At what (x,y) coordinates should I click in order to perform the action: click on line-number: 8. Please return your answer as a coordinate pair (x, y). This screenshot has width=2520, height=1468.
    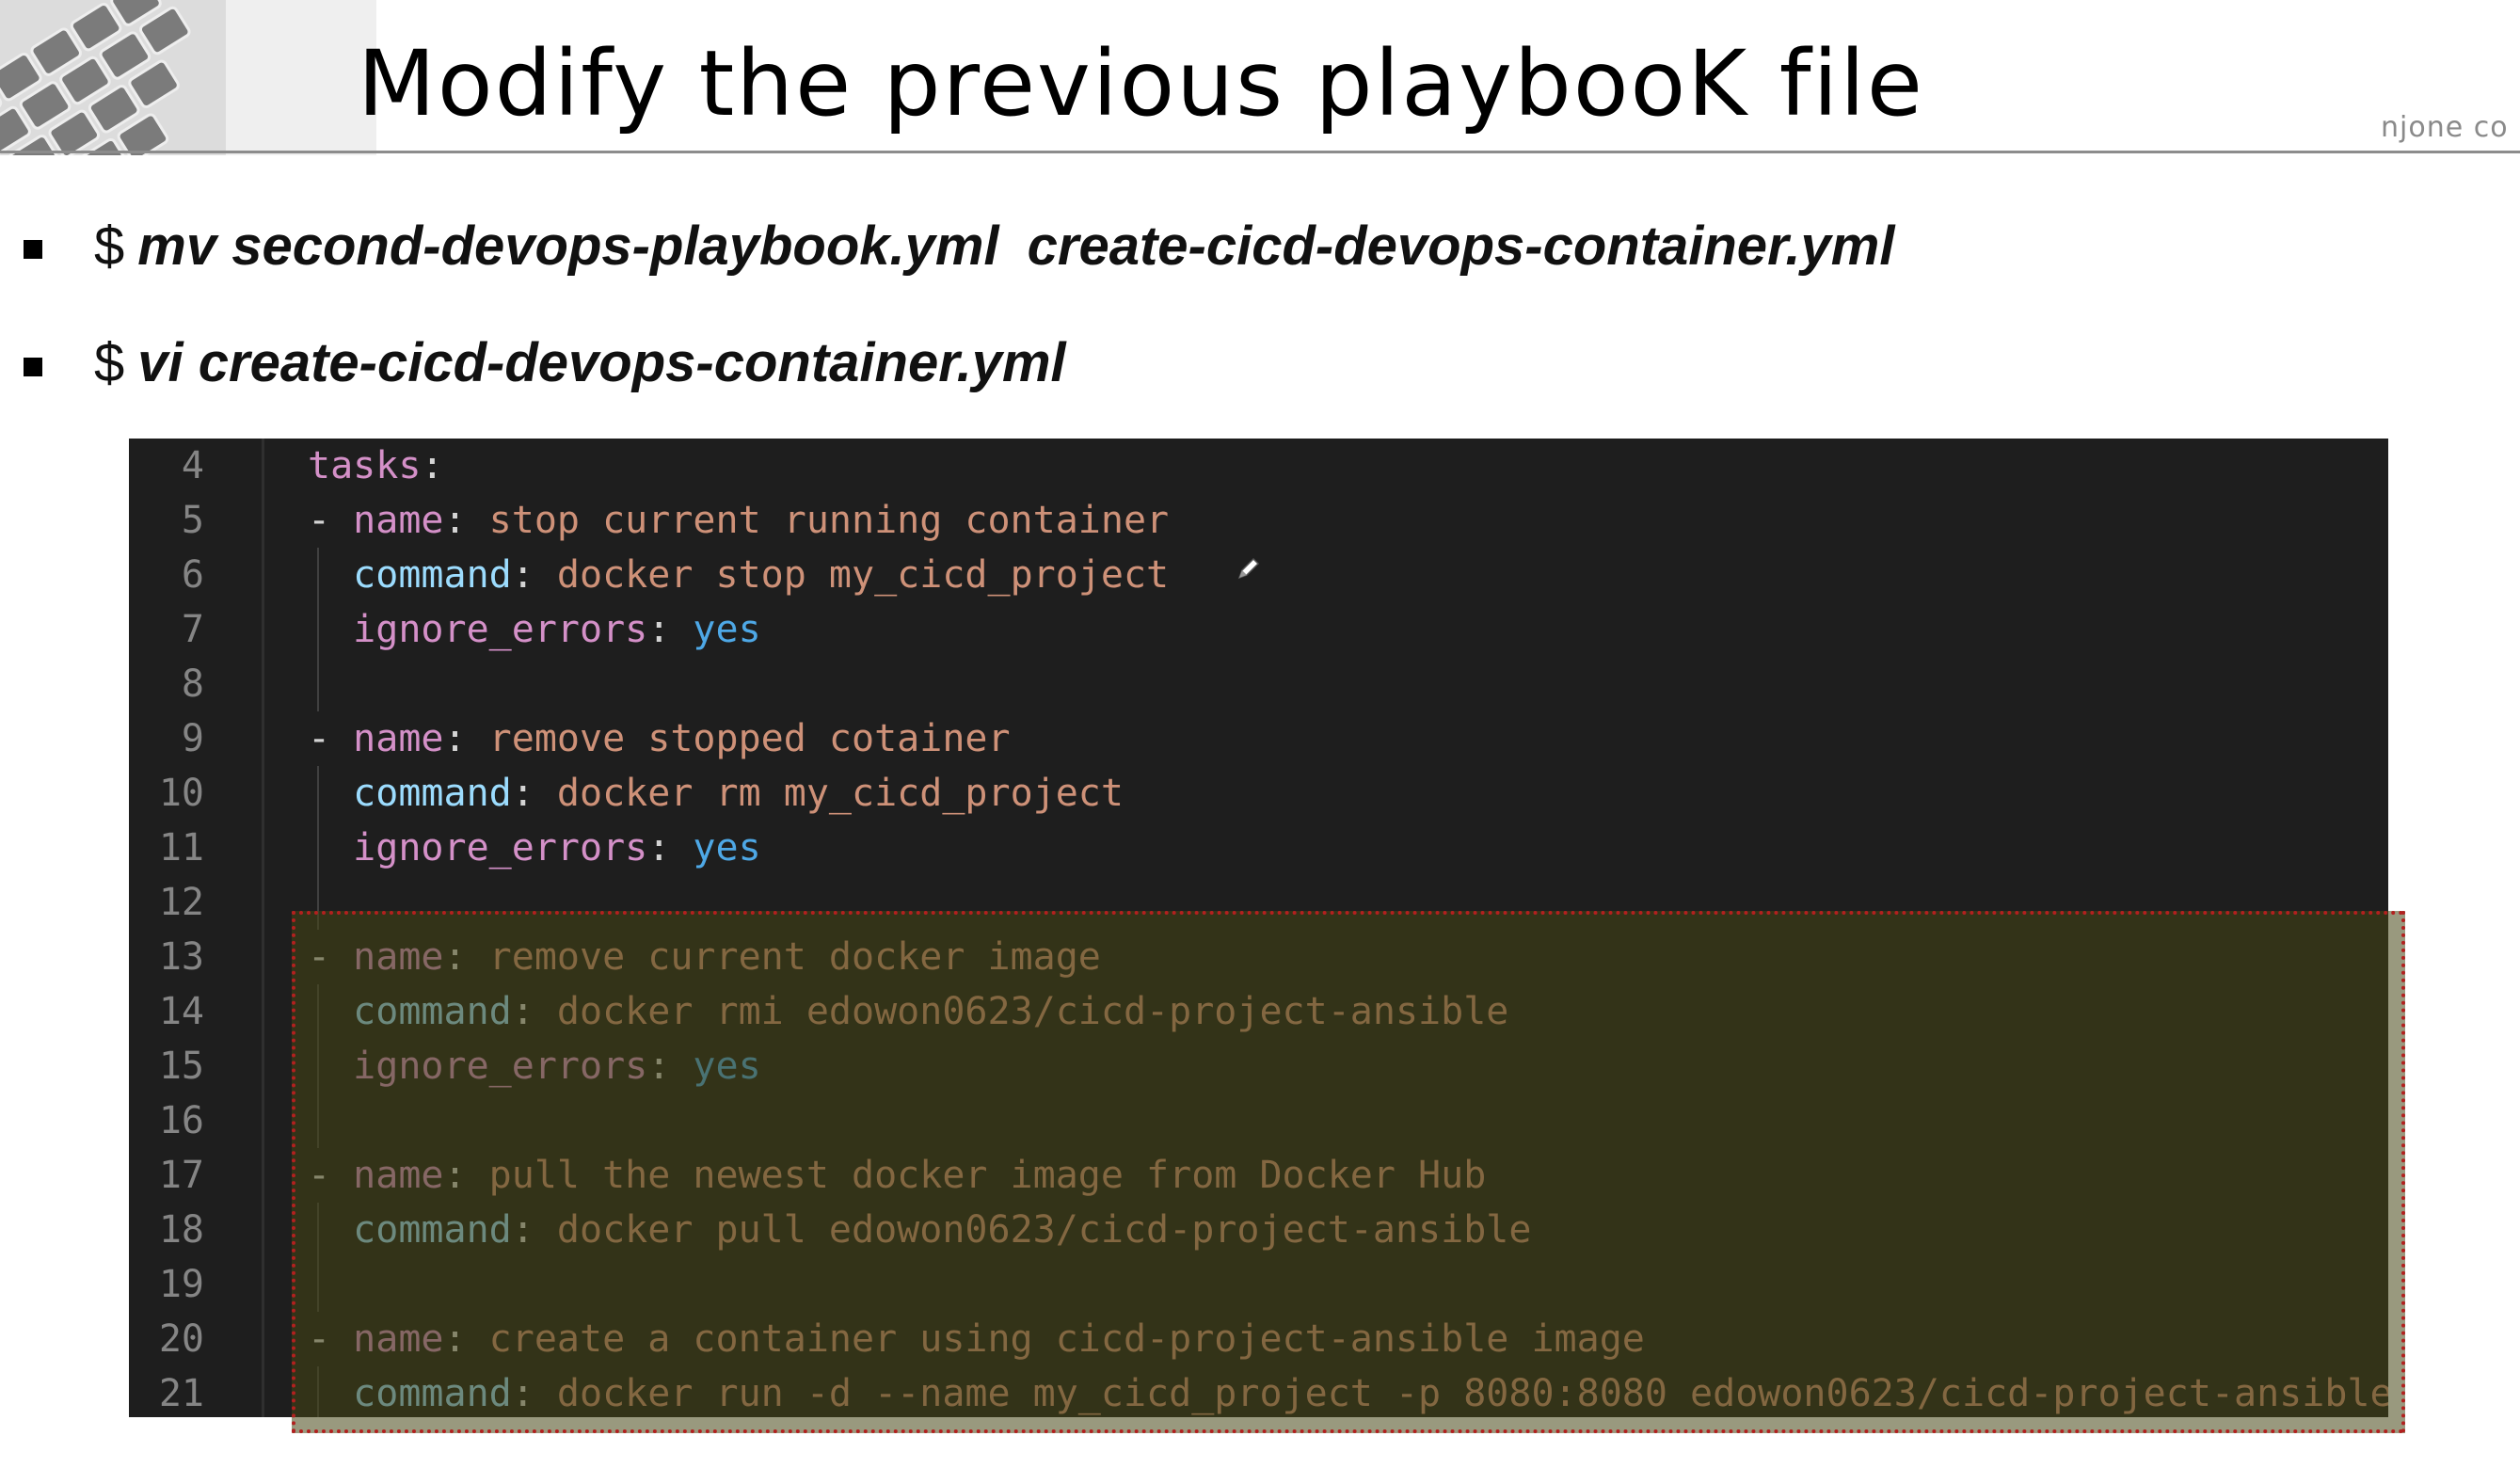
    Looking at the image, I should click on (192, 684).